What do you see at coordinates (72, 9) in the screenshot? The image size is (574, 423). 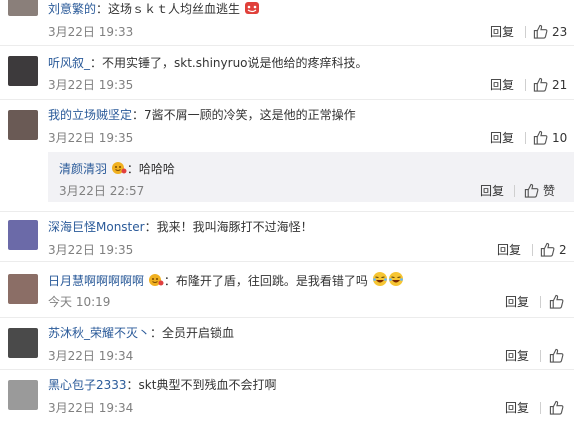 I see `comment-username: 刘意繁的` at bounding box center [72, 9].